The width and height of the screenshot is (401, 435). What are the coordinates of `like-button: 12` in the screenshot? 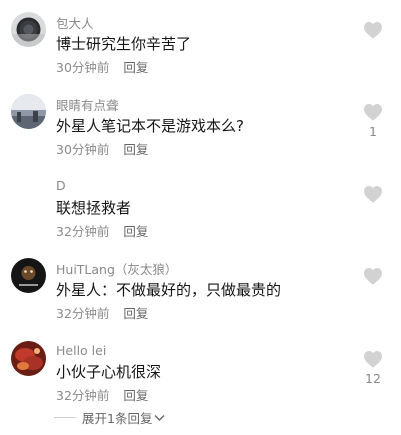 It's located at (373, 368).